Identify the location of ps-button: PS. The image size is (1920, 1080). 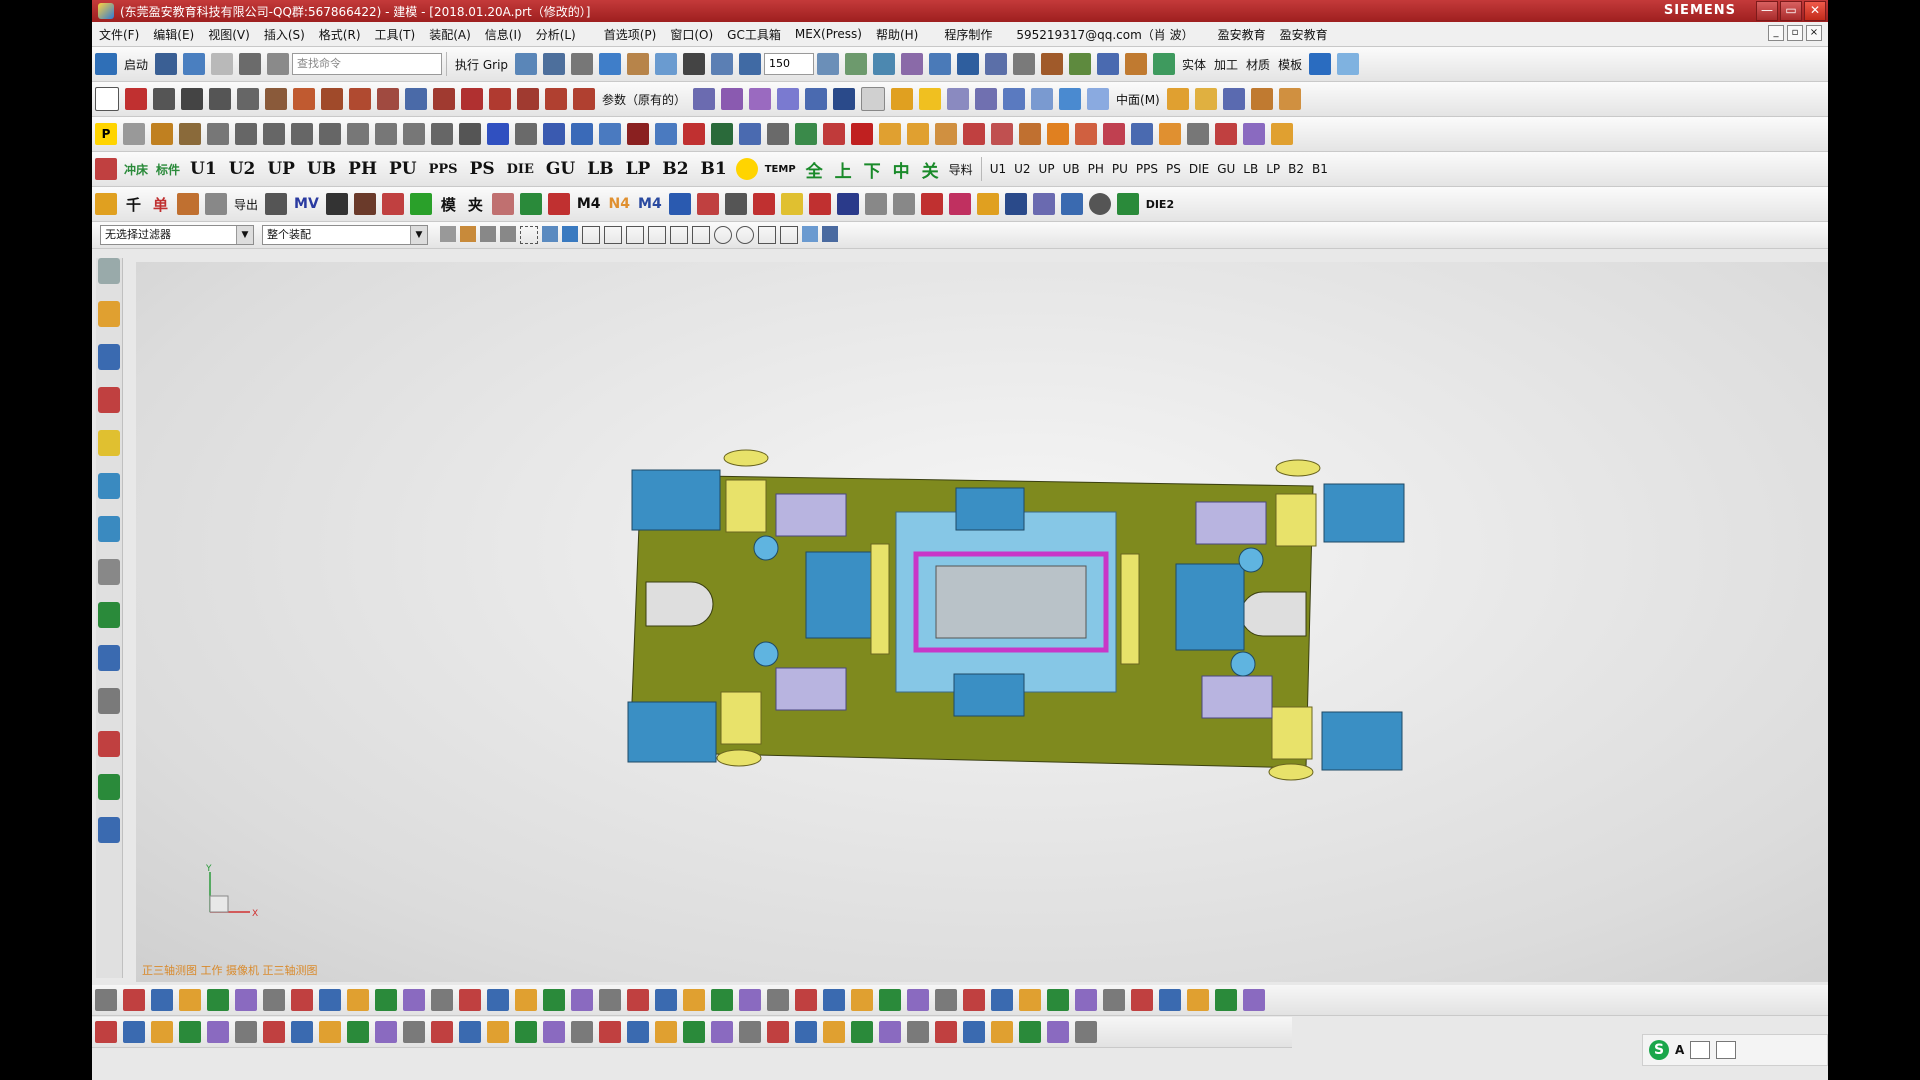
(482, 169).